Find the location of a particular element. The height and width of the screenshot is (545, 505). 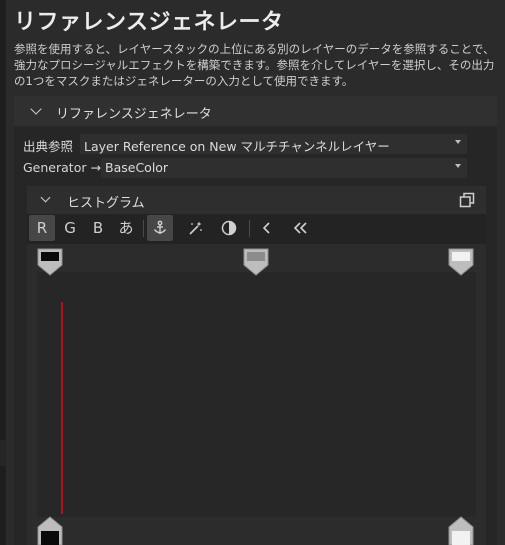

contrast-icon is located at coordinates (229, 228).